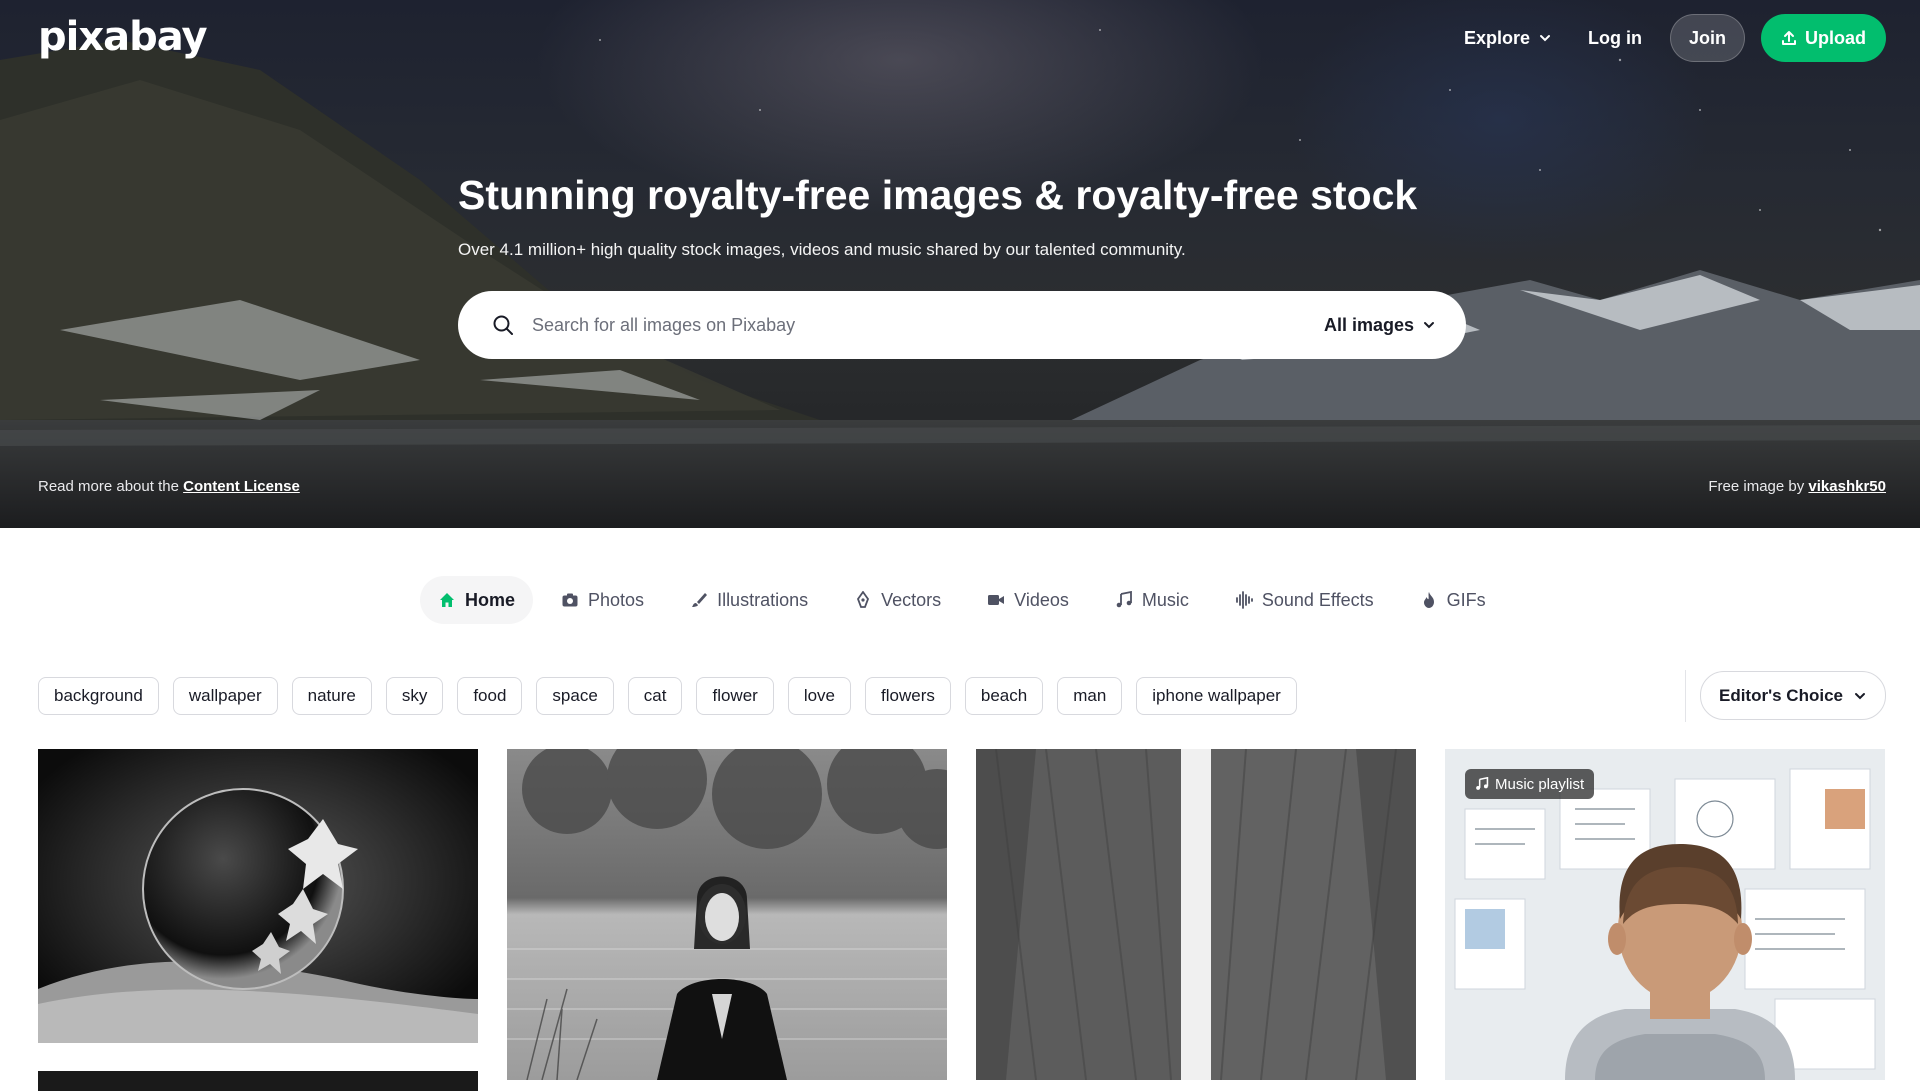  What do you see at coordinates (241, 486) in the screenshot?
I see `content-license-link: Content License` at bounding box center [241, 486].